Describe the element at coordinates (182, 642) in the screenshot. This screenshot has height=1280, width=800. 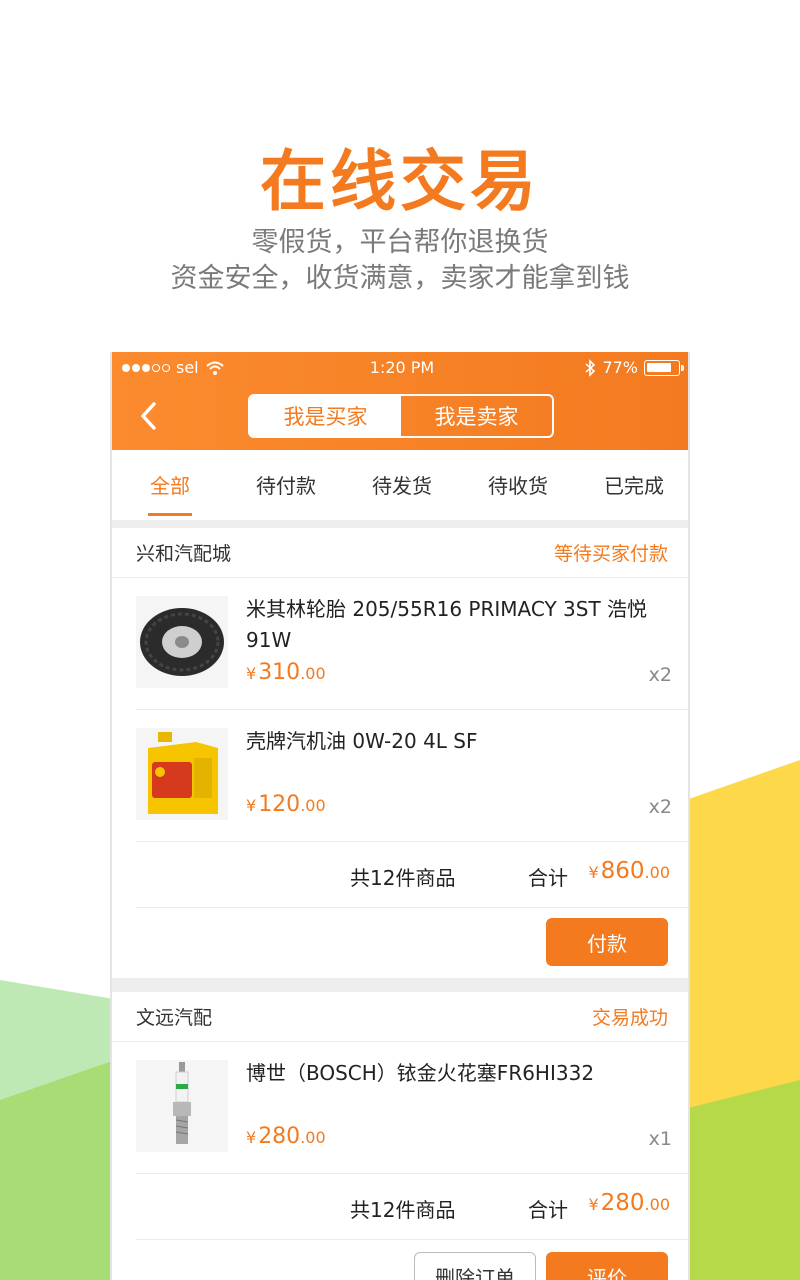
I see `tire-thumbnail` at that location.